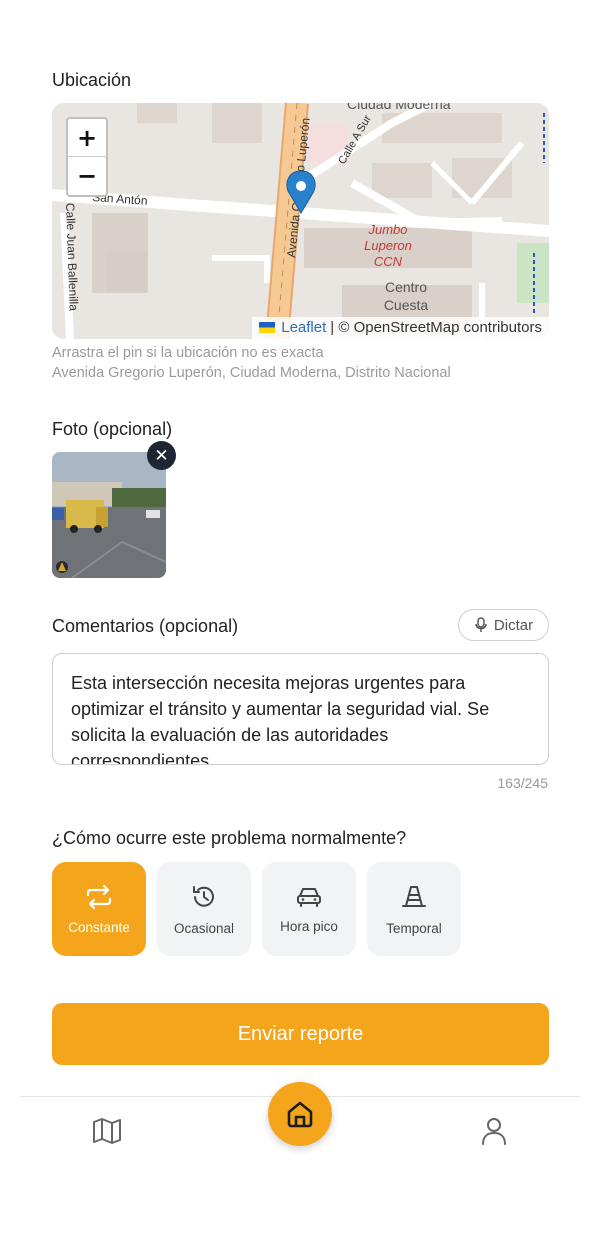  I want to click on nav-home-button, so click(300, 1114).